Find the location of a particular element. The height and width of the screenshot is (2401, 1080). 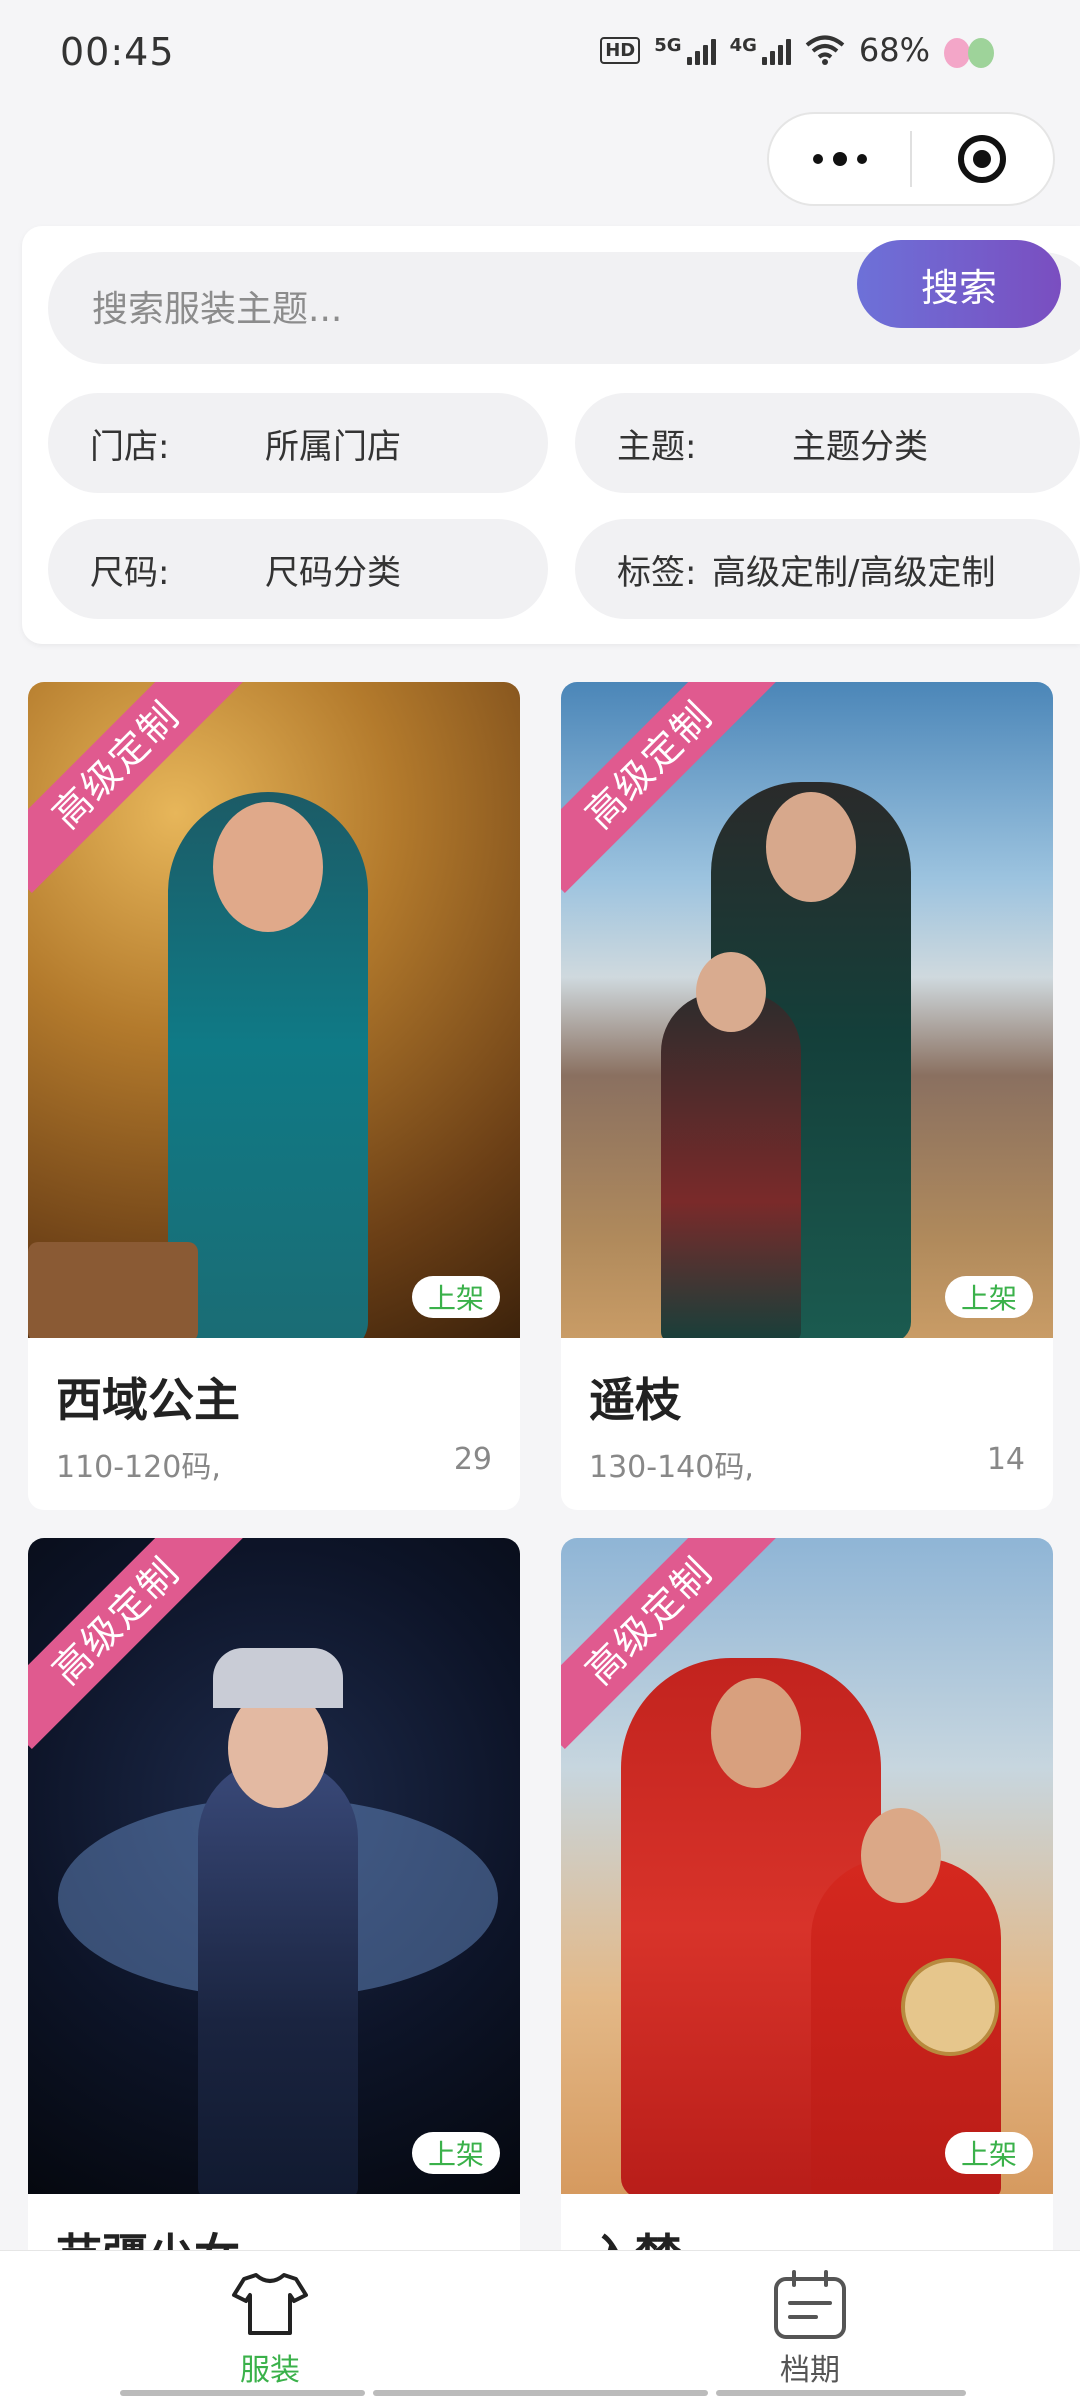

filter-theme: 主题: 主题分类 is located at coordinates (827, 443).